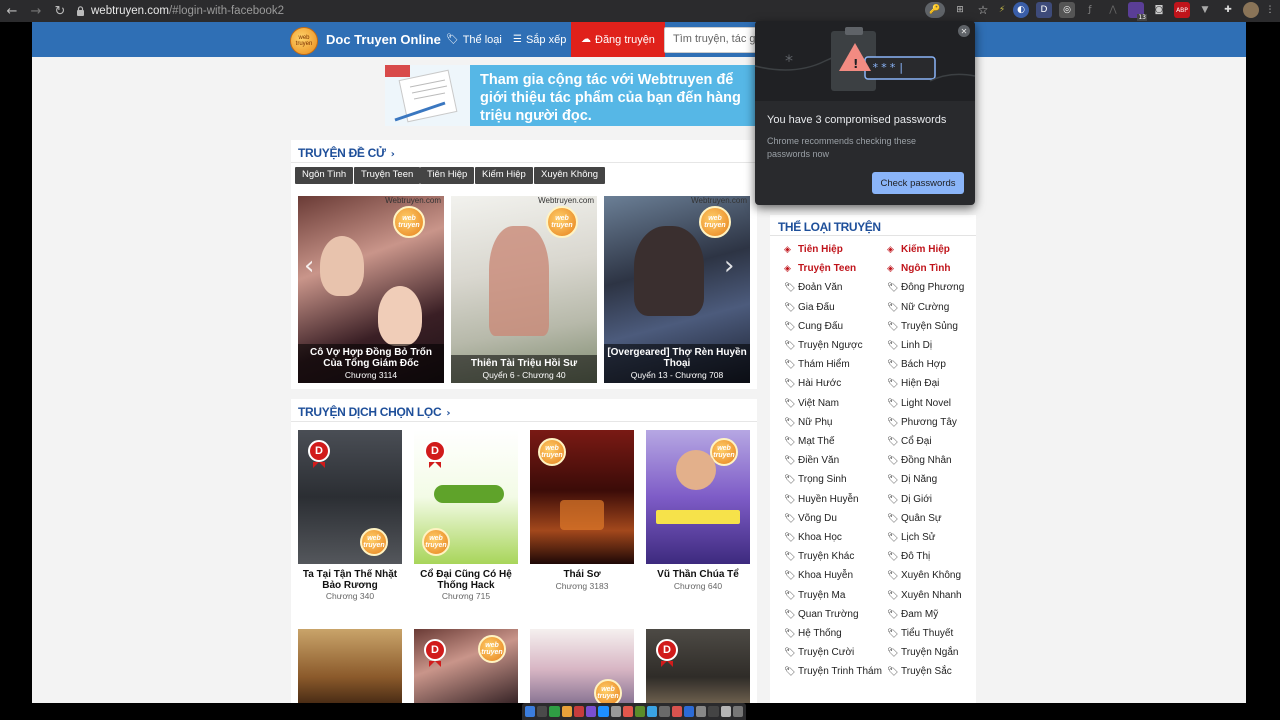  What do you see at coordinates (935, 10) in the screenshot?
I see `key-icon: 🔑` at bounding box center [935, 10].